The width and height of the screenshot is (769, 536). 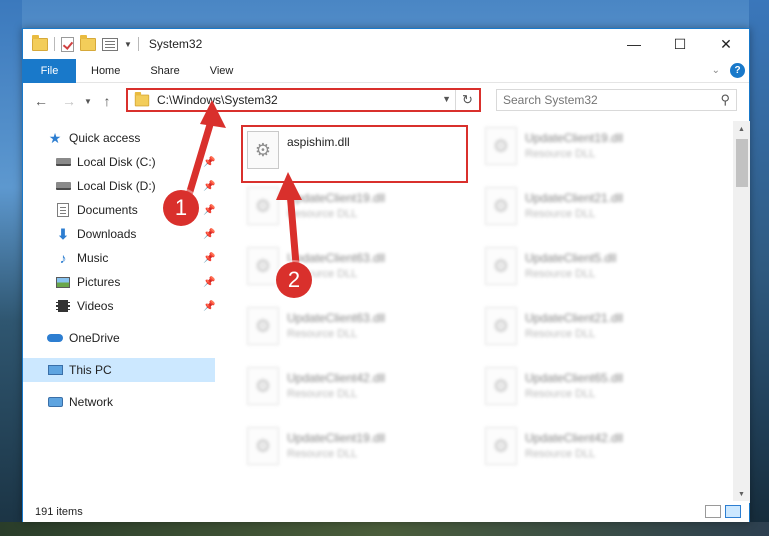 I want to click on desktop-background-left, so click(x=11, y=268).